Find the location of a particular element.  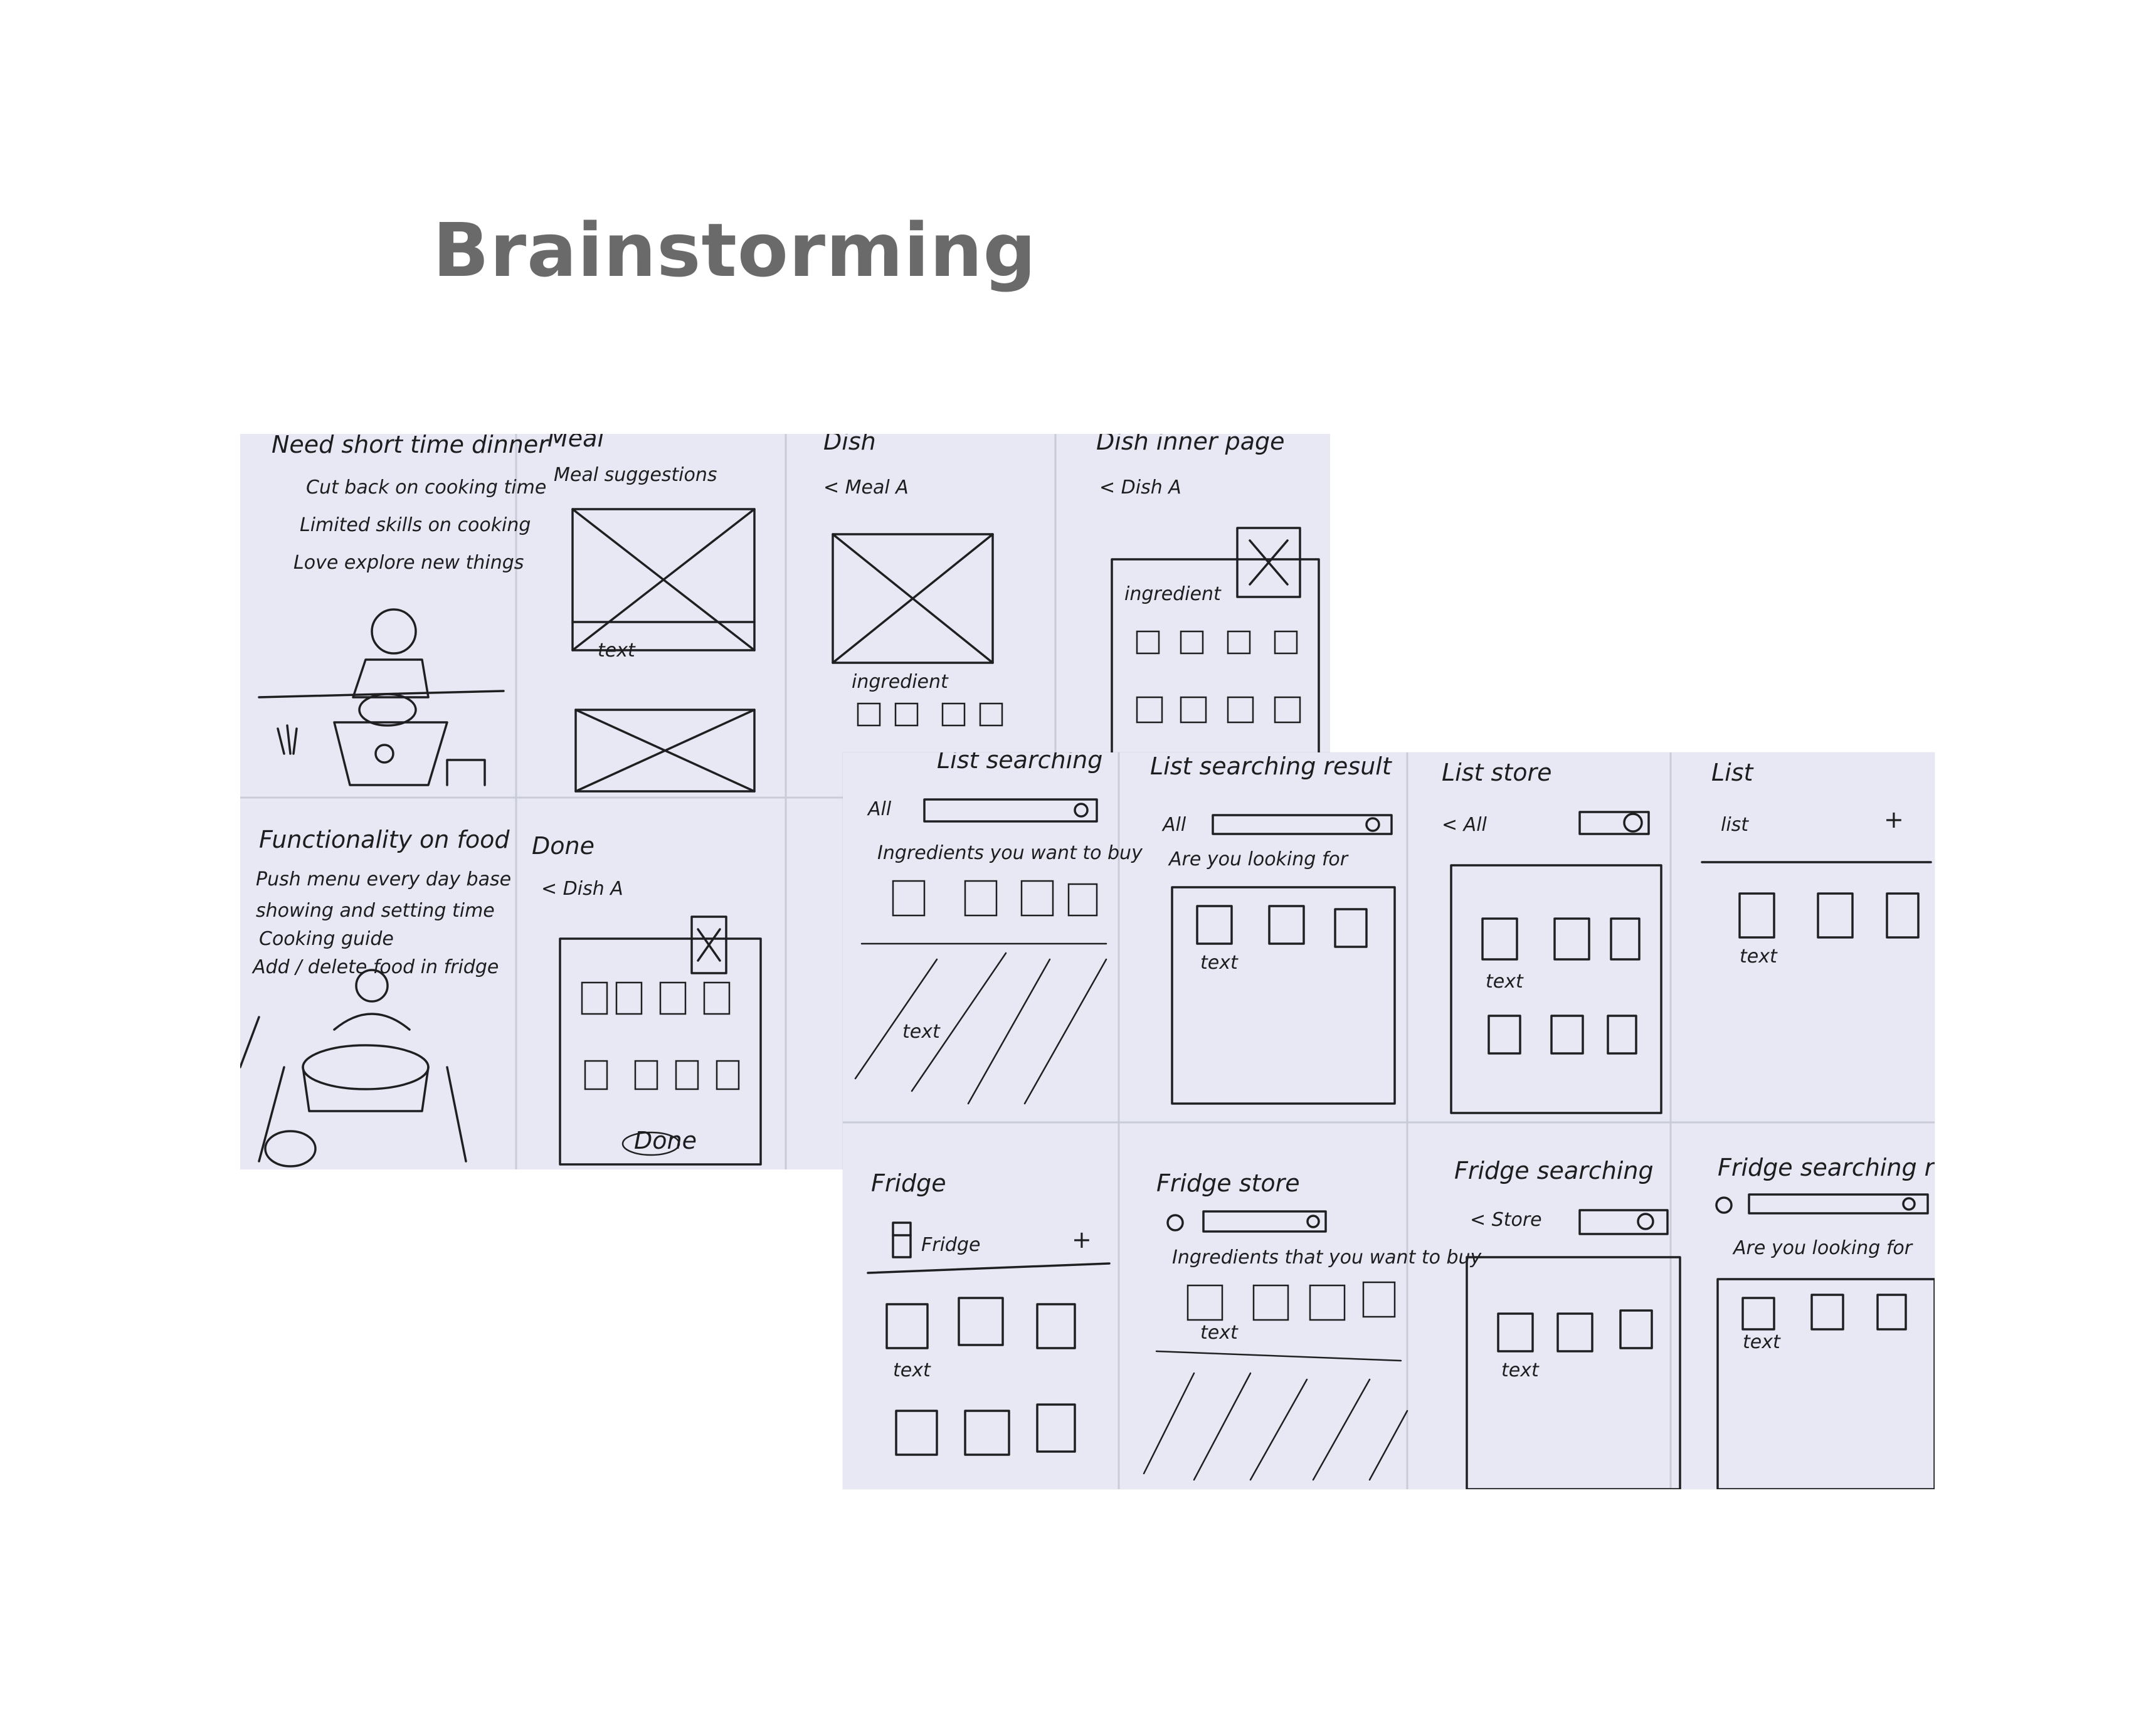

panel2-note: Meal suggestions is located at coordinates (635, 475).